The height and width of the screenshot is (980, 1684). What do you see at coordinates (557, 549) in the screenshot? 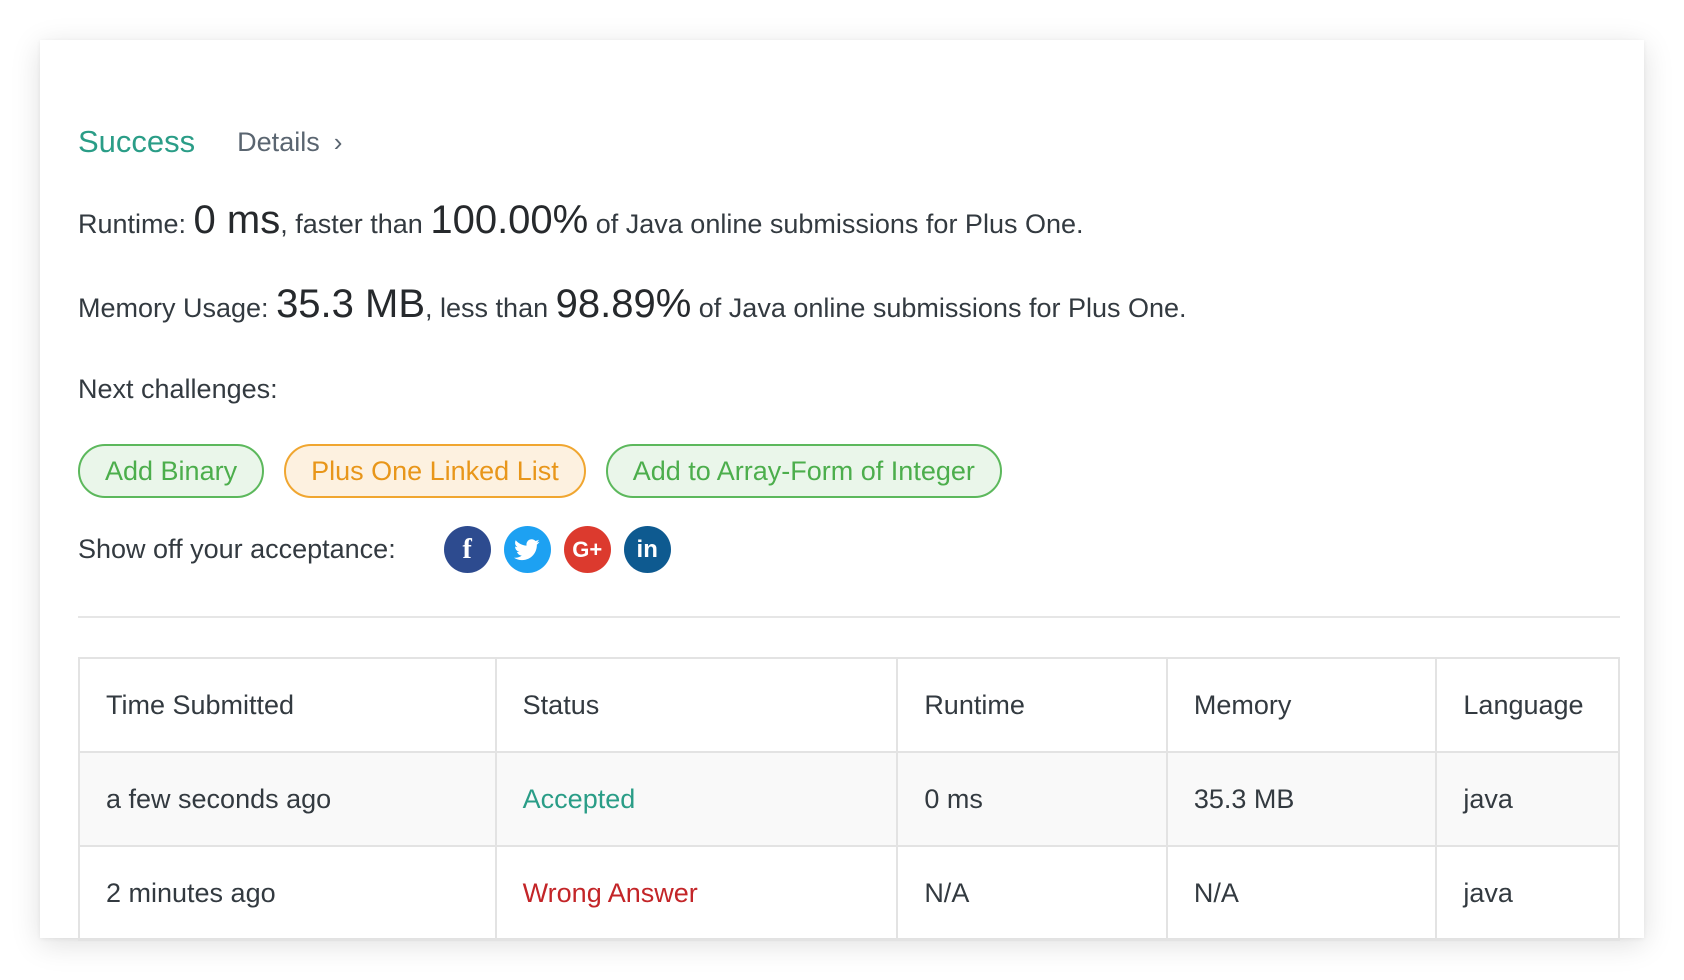
I see `social-buttons: f G+ in` at bounding box center [557, 549].